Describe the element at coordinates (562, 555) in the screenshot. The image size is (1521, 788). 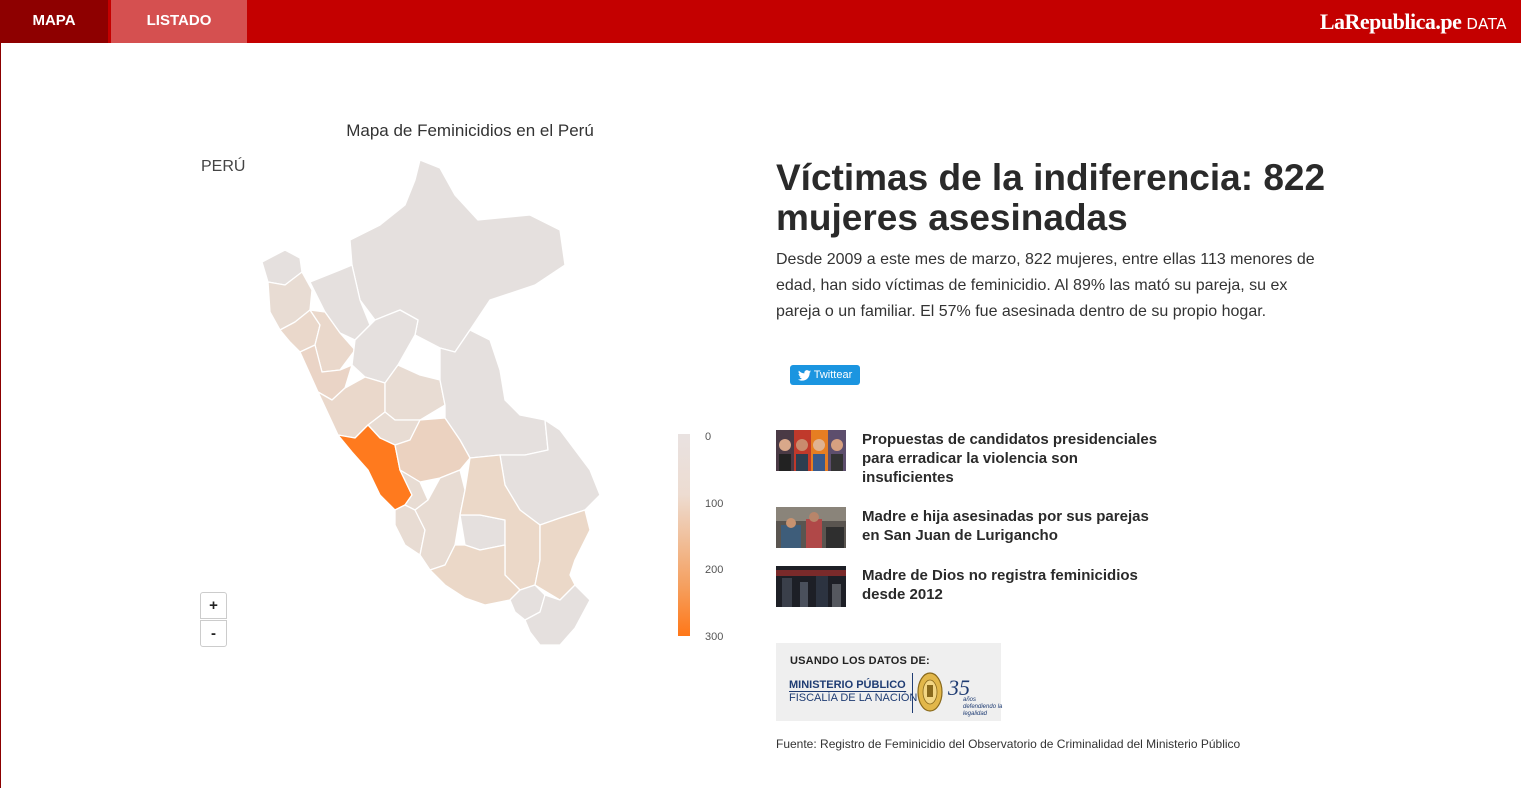
I see `region-puno` at that location.